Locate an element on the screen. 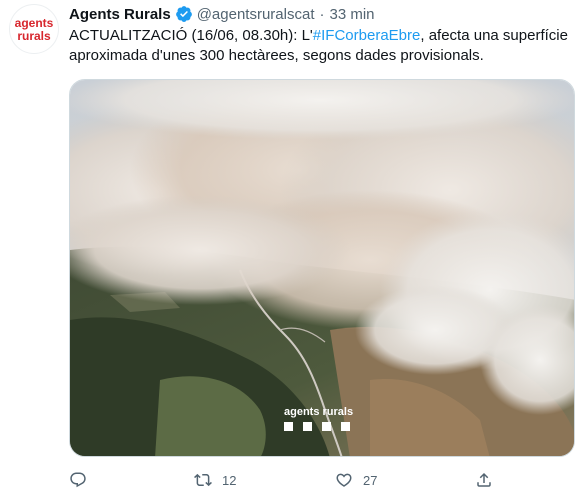  tweet-text-before: ACTUALITZACIÓ (16/06, 08.30h): L' is located at coordinates (191, 35).